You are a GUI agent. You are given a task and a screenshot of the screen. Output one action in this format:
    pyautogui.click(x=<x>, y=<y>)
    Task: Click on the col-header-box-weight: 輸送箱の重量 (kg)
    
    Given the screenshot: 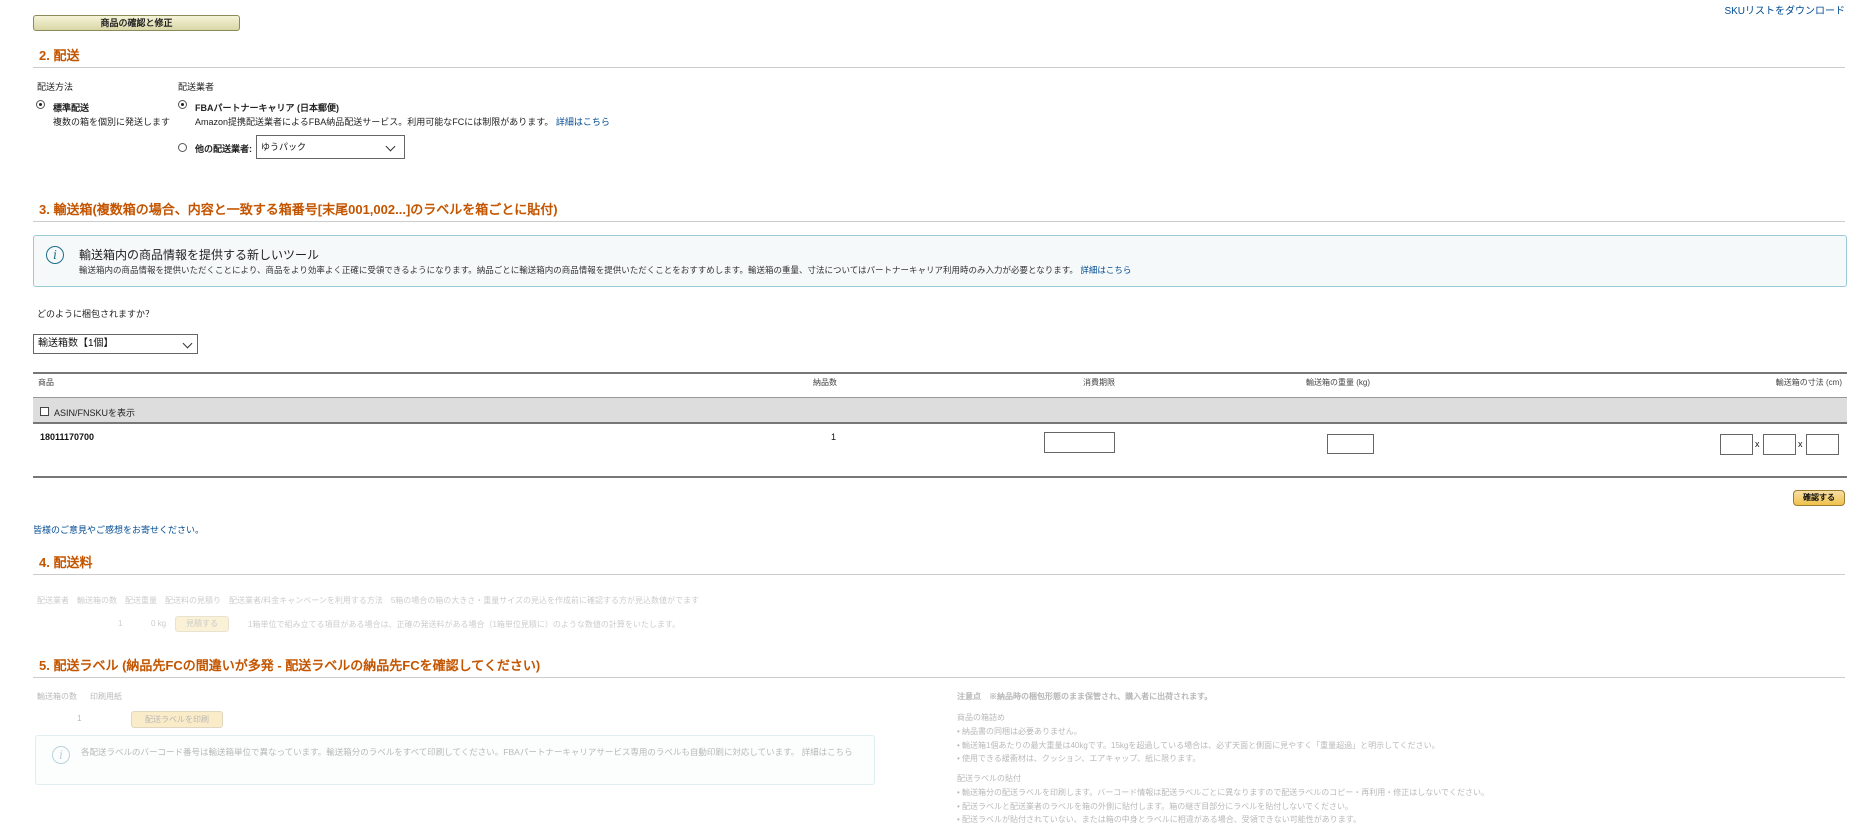 What is the action you would take?
    pyautogui.click(x=1338, y=382)
    